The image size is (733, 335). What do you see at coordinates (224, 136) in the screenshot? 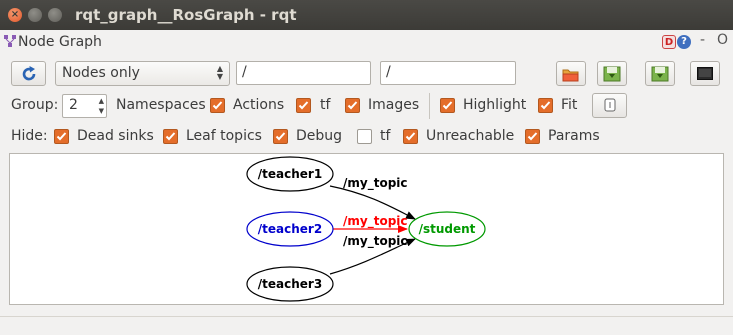
I see `leaf-topics-label: Leaf topics` at bounding box center [224, 136].